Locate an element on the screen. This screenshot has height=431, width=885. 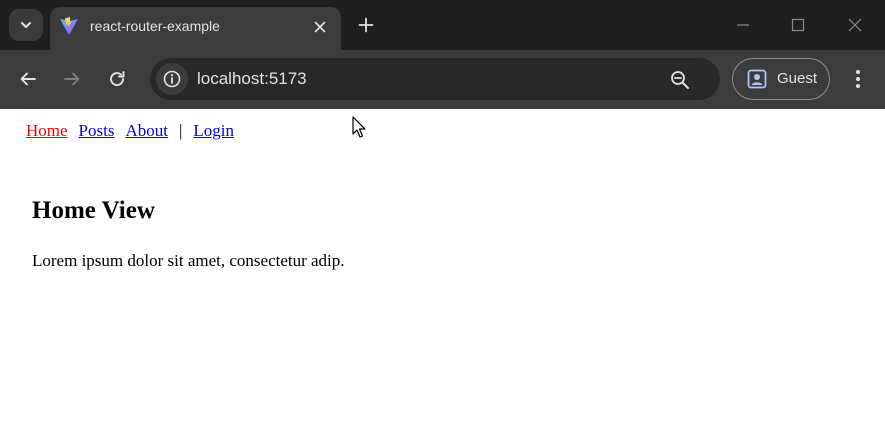
new-tab-button is located at coordinates (366, 25).